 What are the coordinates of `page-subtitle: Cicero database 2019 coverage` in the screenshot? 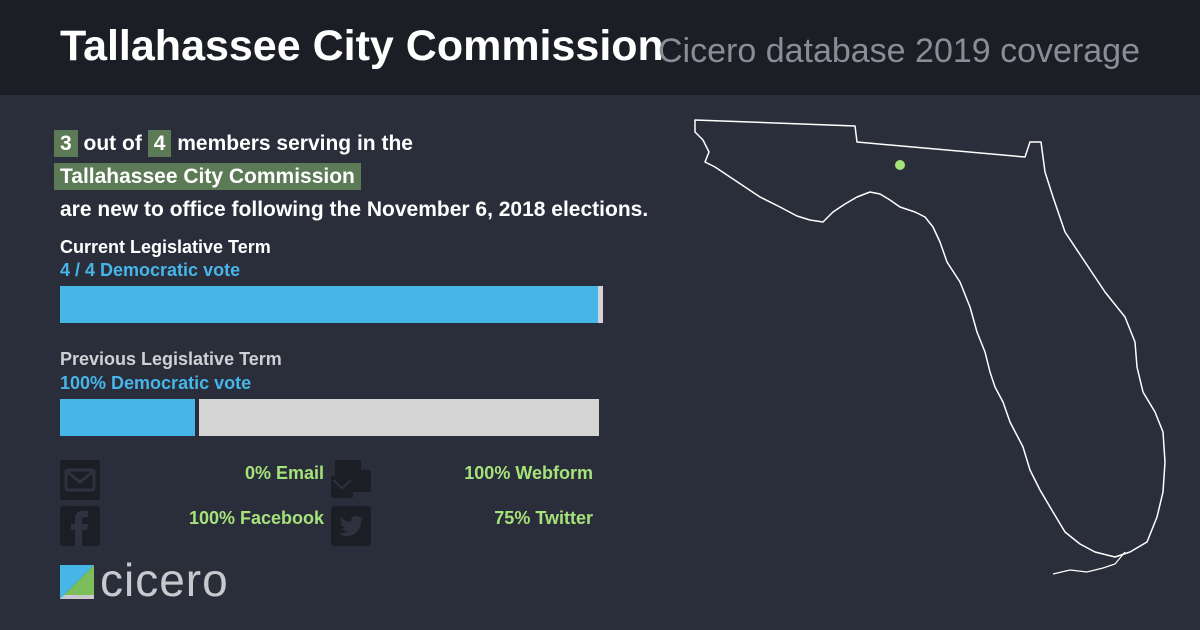 It's located at (899, 51).